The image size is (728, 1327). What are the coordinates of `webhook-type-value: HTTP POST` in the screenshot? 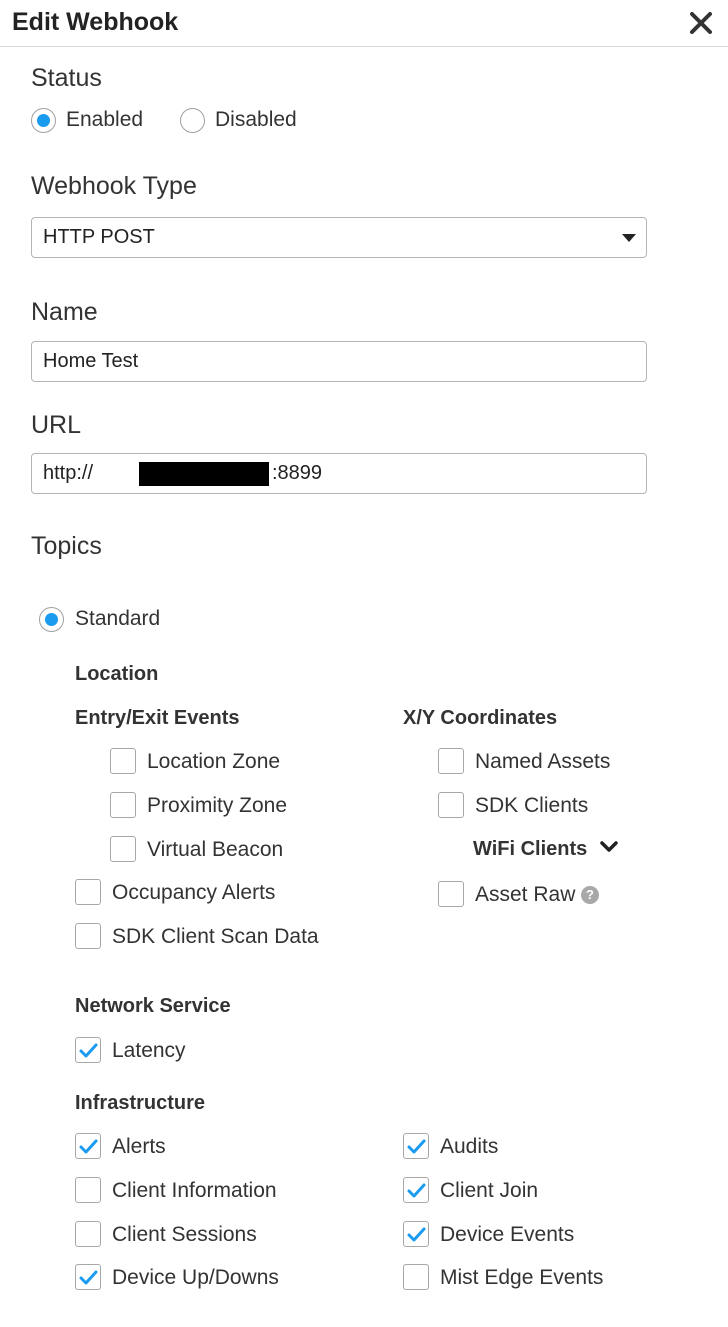 It's located at (99, 237).